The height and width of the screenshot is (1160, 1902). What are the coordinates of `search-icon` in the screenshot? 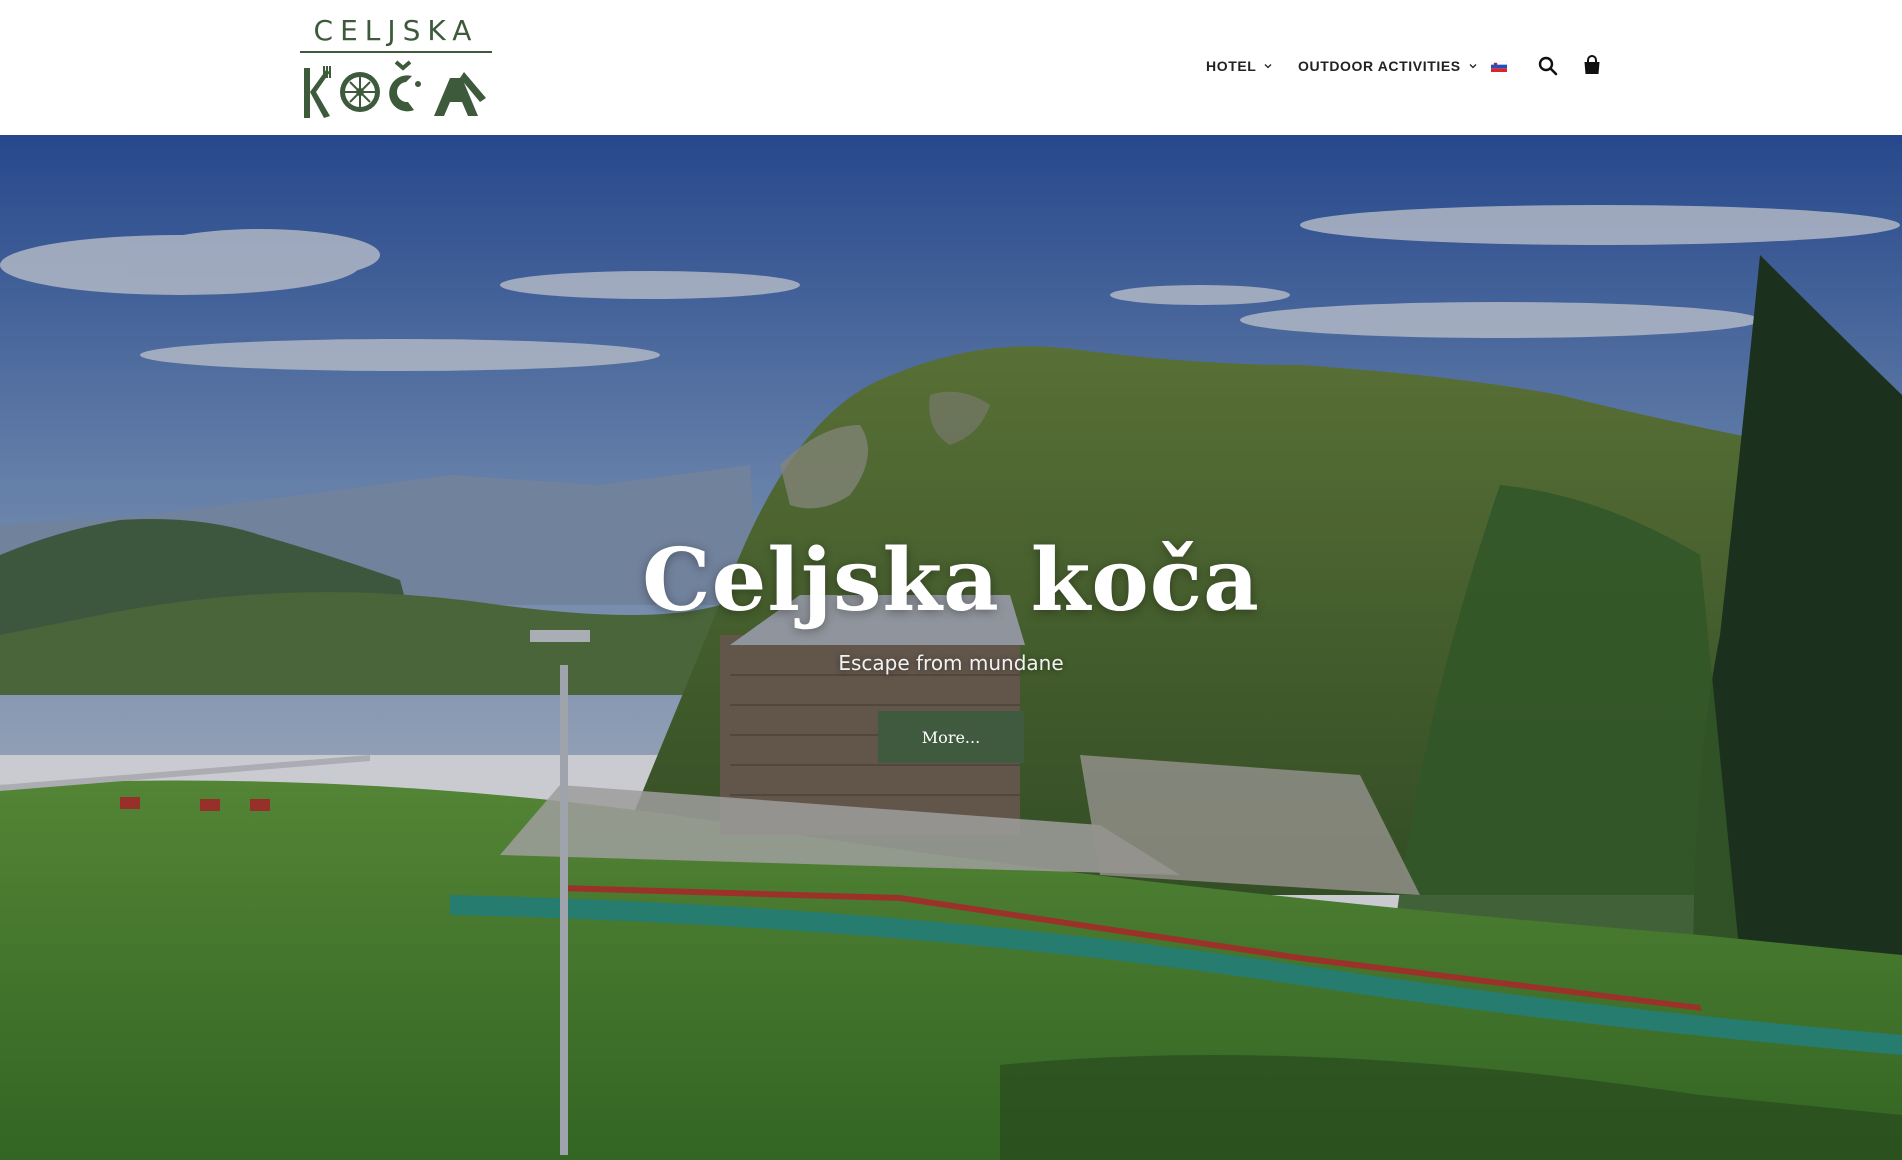 It's located at (1548, 66).